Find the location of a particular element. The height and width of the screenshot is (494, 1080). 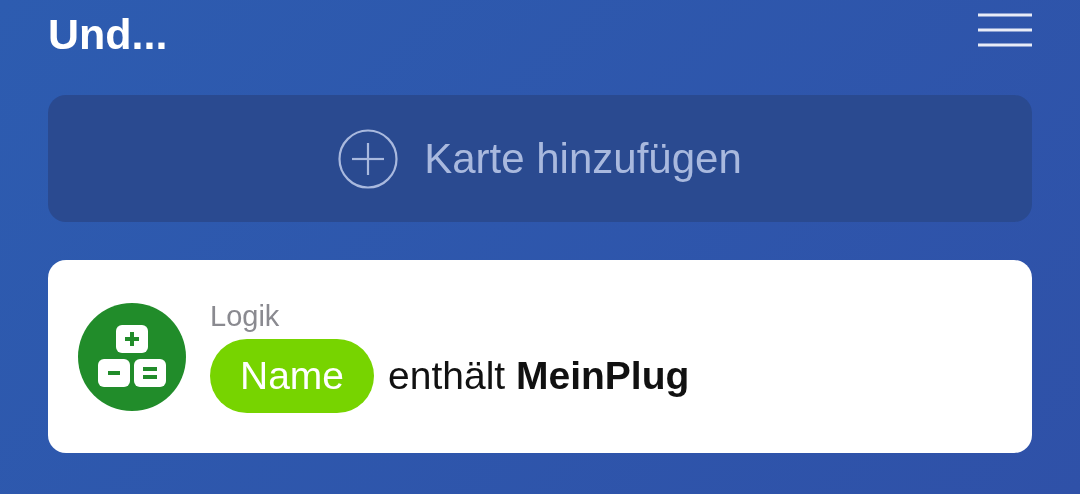

condition-text: enthält MeinPlug is located at coordinates (539, 376).